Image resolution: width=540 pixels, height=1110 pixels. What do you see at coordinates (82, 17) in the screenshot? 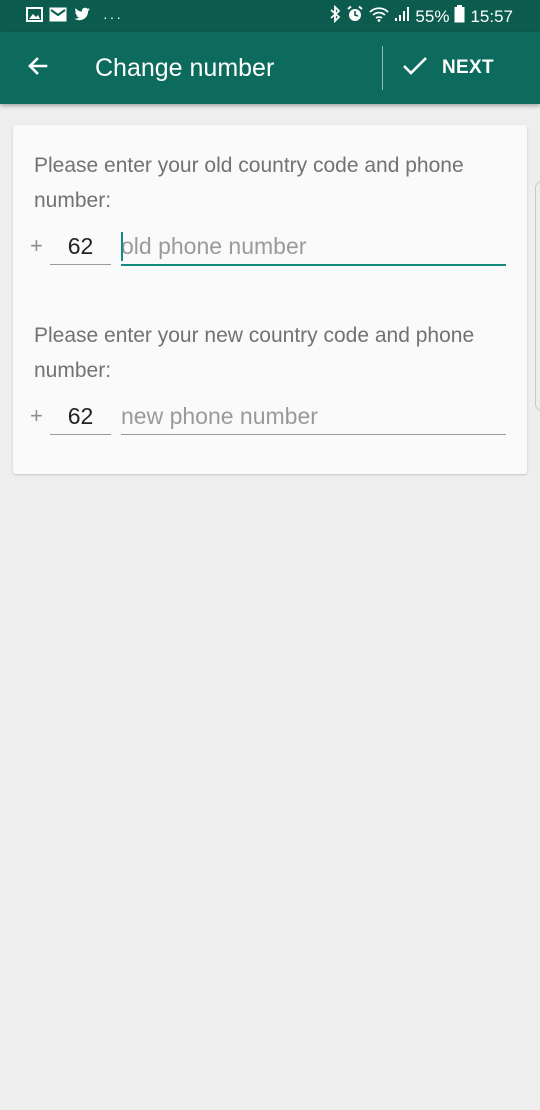
I see `twitter-icon` at bounding box center [82, 17].